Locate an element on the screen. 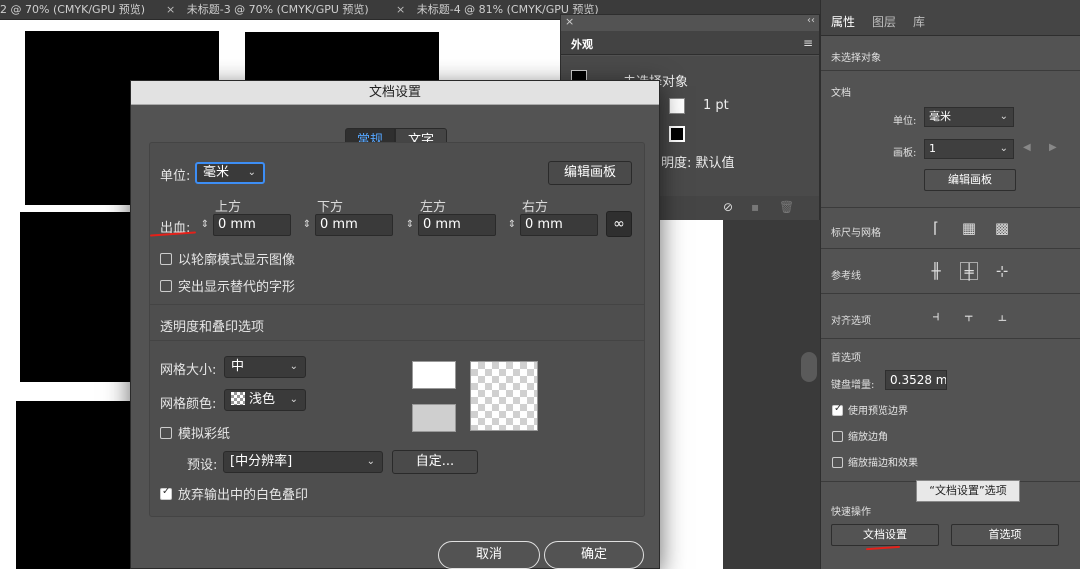 This screenshot has height=569, width=1080. tab-label: 未标题-3 @ 70% (CMYK/GPU 预览) is located at coordinates (277, 9).